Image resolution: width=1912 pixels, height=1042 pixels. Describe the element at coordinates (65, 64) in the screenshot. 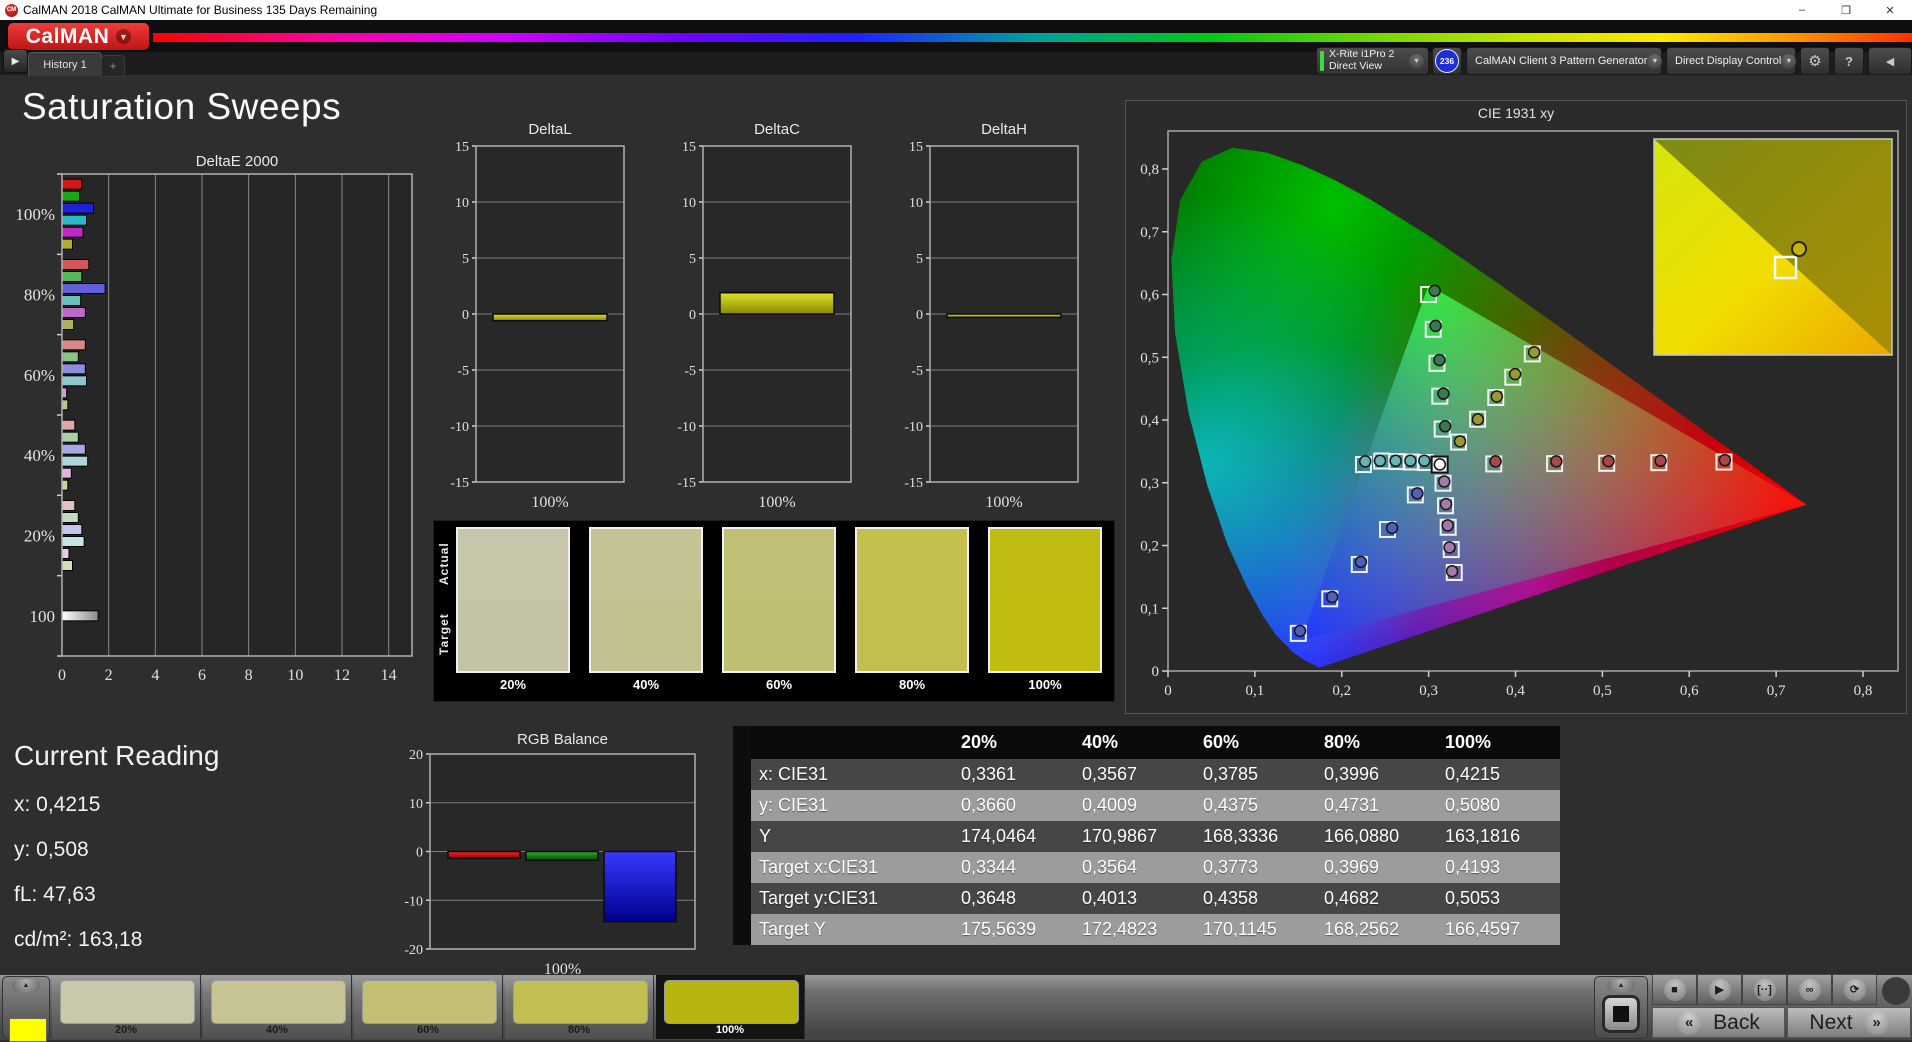

I see `tab-history-1: History 1` at that location.